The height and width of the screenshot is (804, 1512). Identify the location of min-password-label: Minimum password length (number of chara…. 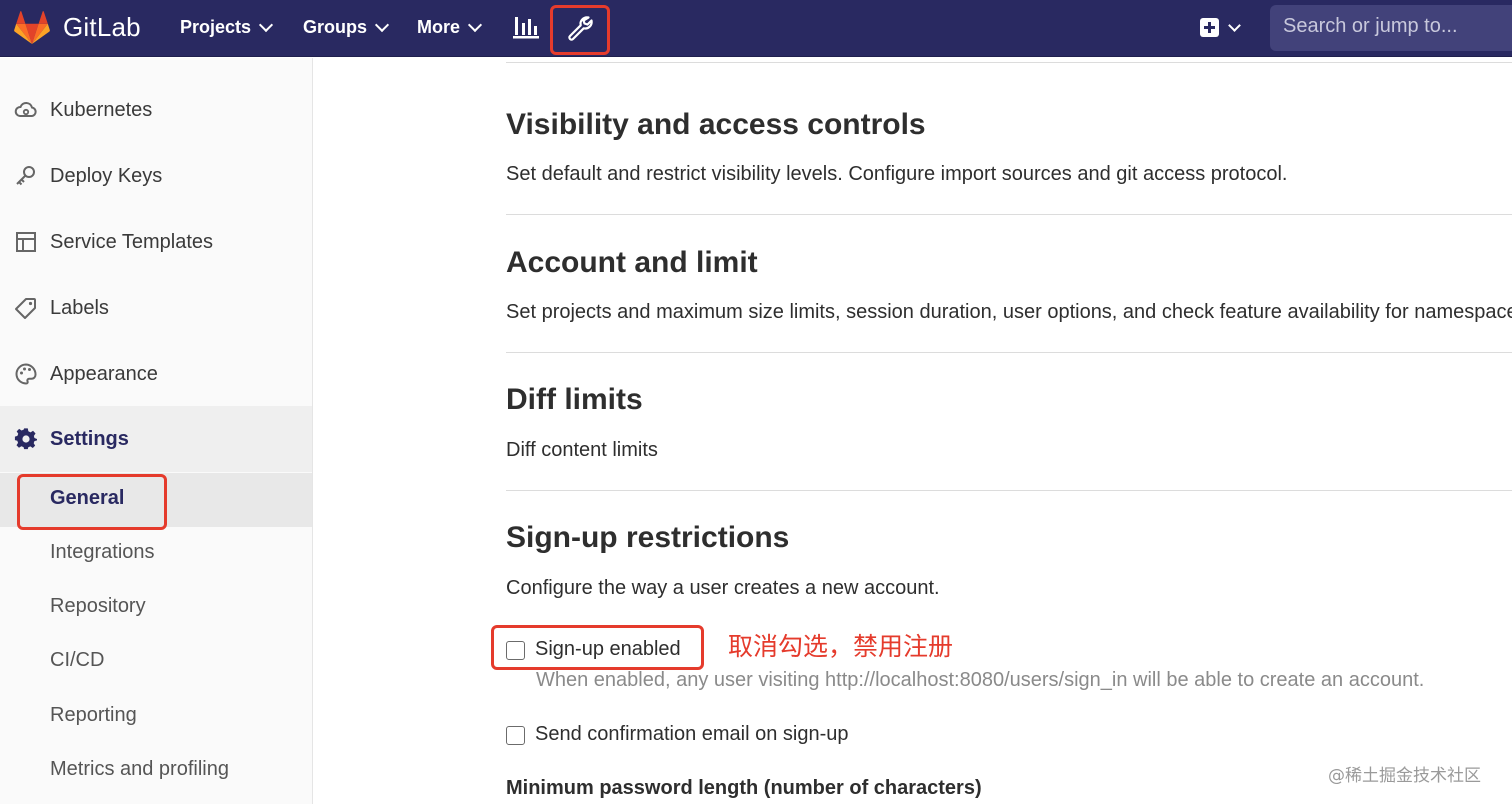
(744, 788).